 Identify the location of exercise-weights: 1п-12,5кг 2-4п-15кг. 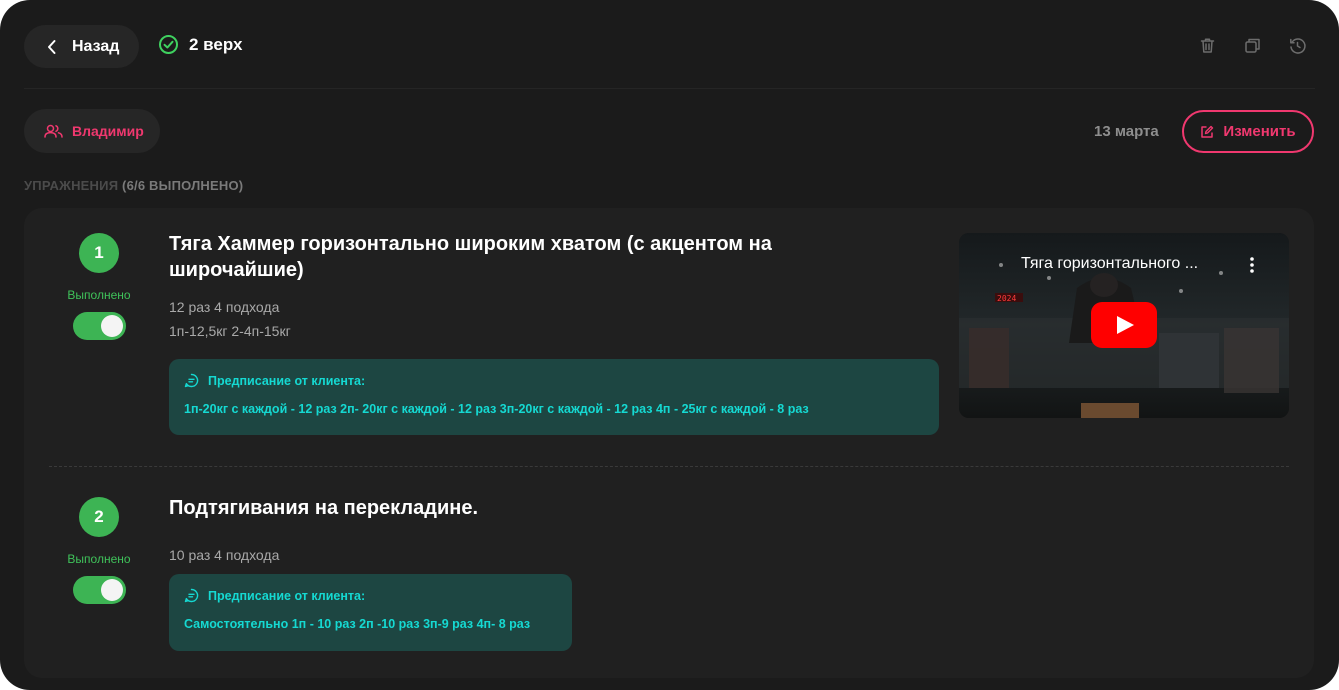
(230, 331).